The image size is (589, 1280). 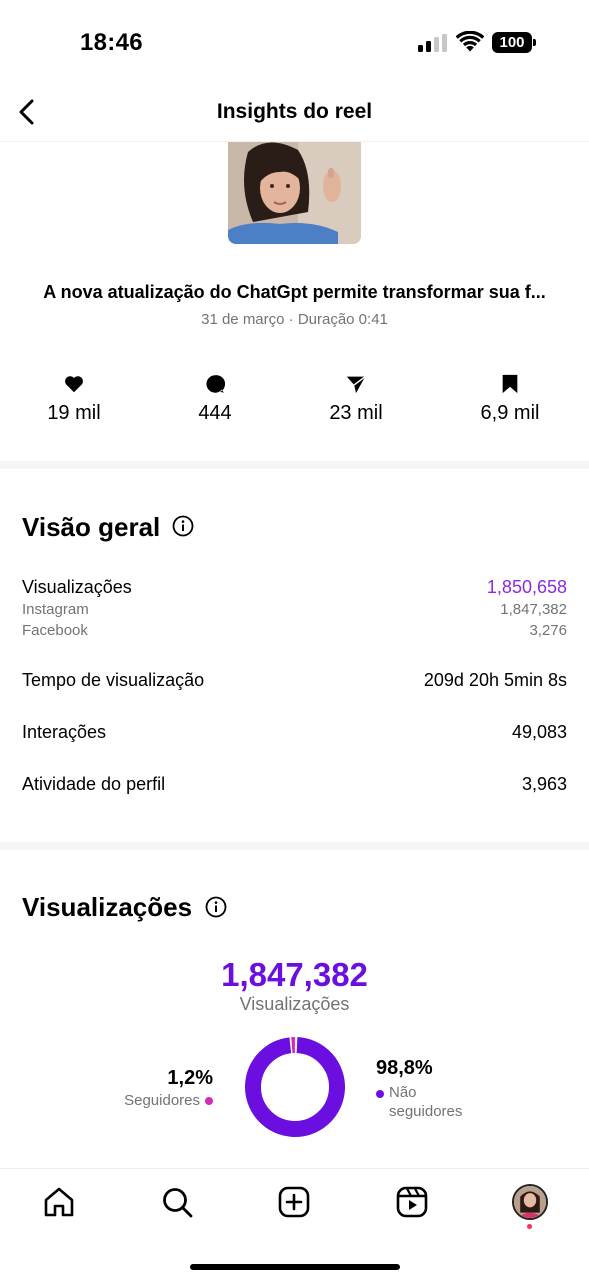 I want to click on search-icon, so click(x=177, y=1202).